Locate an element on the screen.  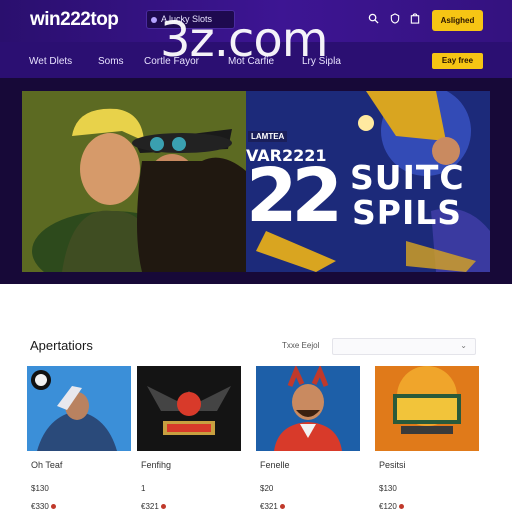
site-logo: win222top is located at coordinates (74, 20).